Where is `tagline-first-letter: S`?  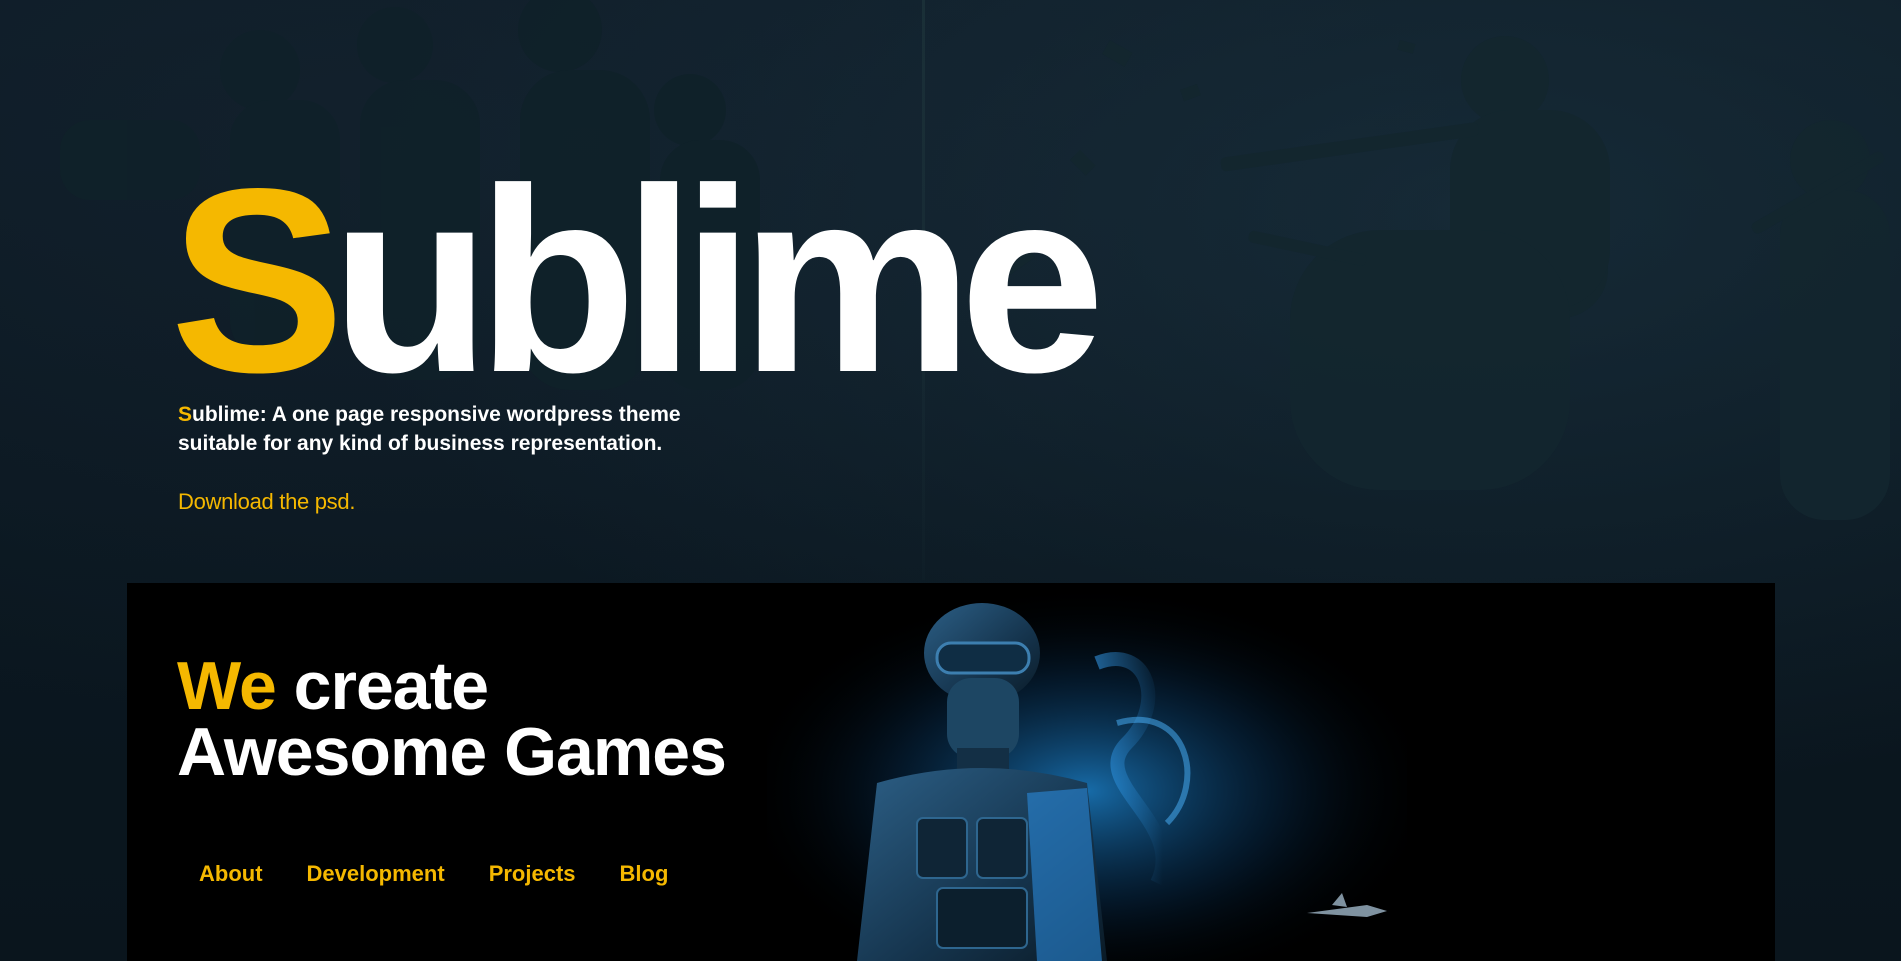 tagline-first-letter: S is located at coordinates (185, 414).